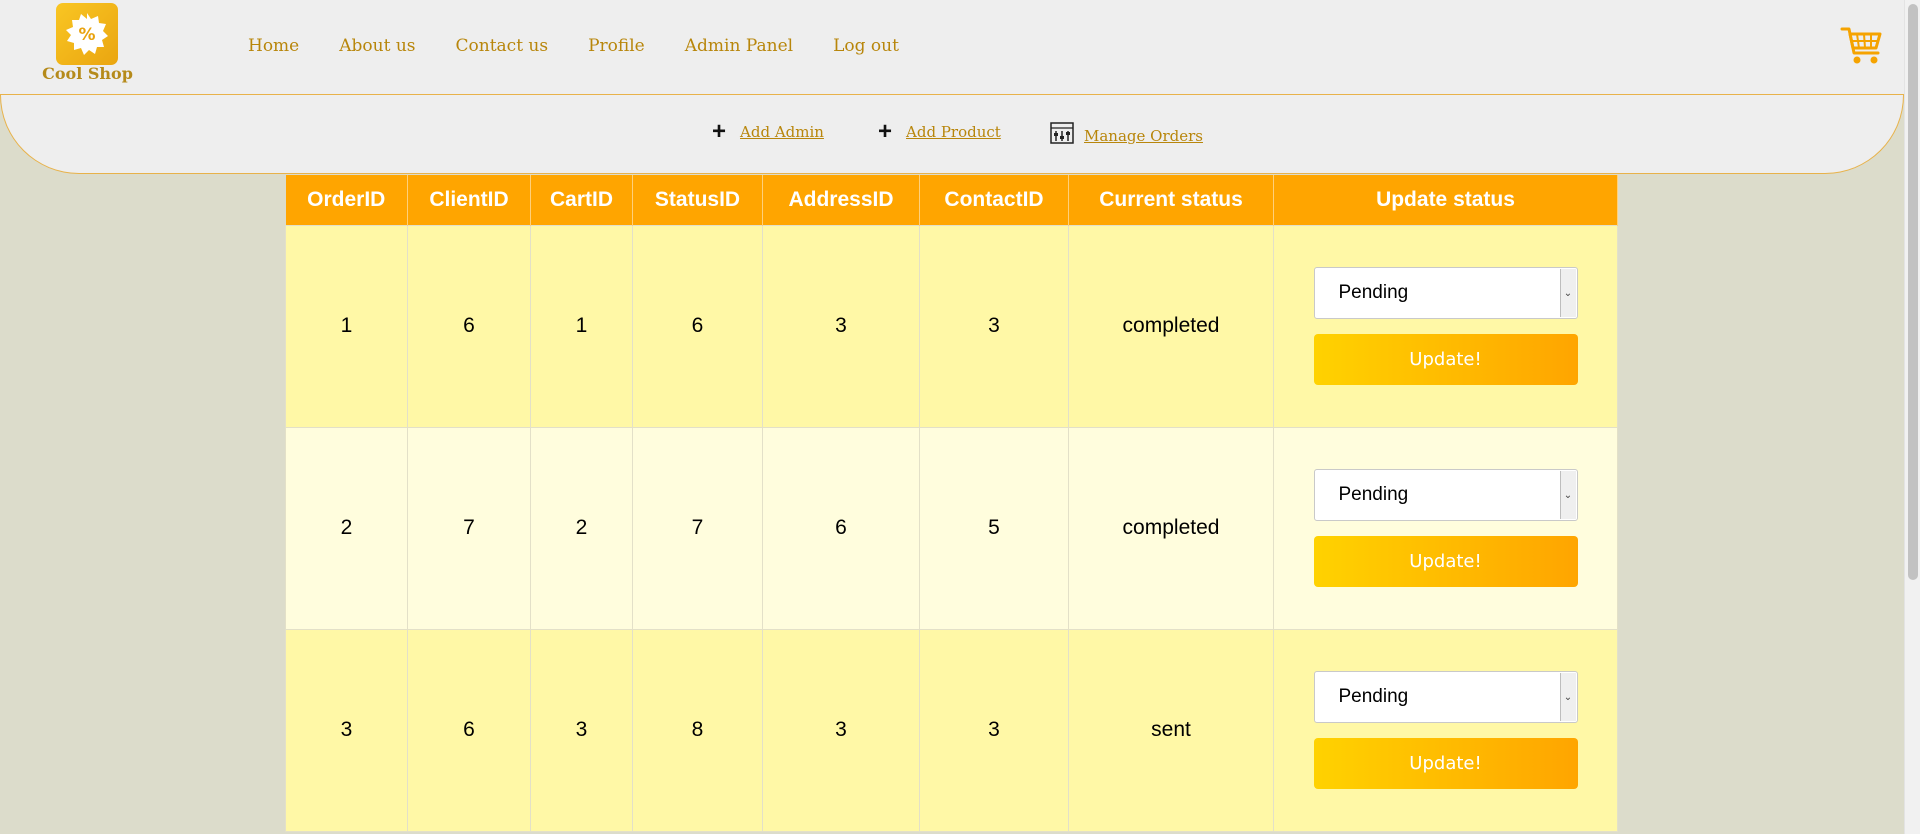 The width and height of the screenshot is (1920, 834). What do you see at coordinates (581, 730) in the screenshot?
I see `cart-id-cell: 3` at bounding box center [581, 730].